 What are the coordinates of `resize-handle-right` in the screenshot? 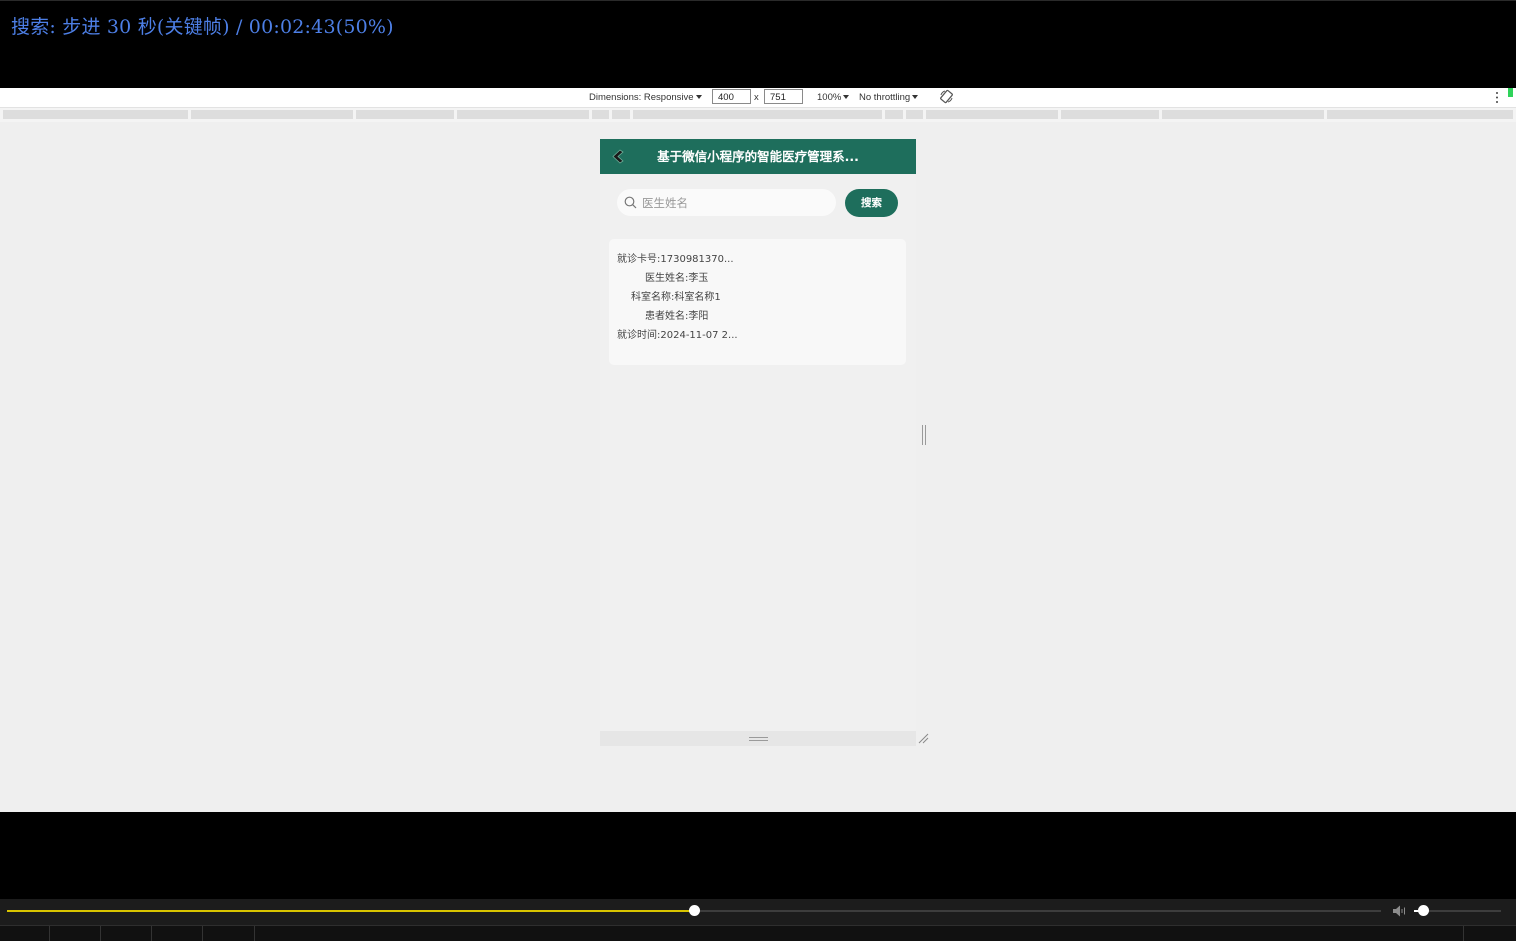 It's located at (924, 435).